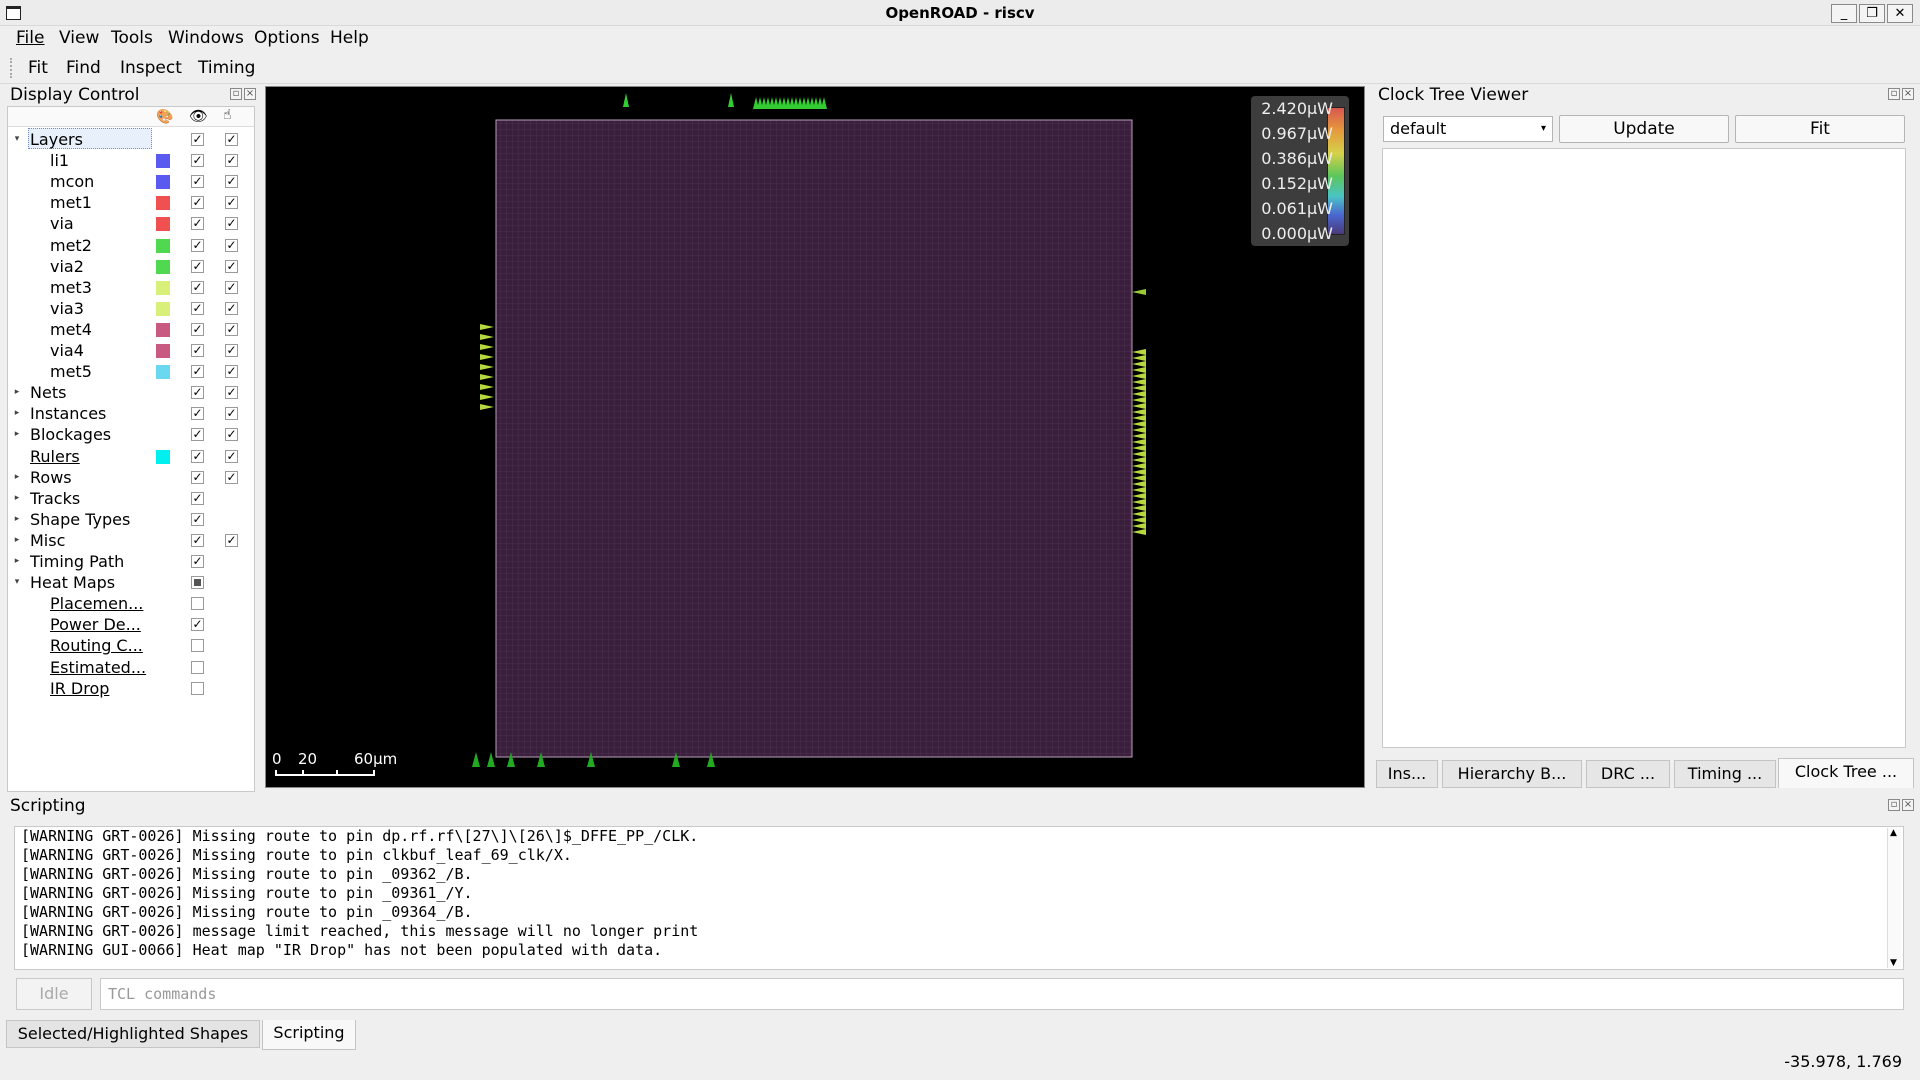 This screenshot has height=1080, width=1920. Describe the element at coordinates (1002, 994) in the screenshot. I see `tcl-command-input: TCL commands` at that location.